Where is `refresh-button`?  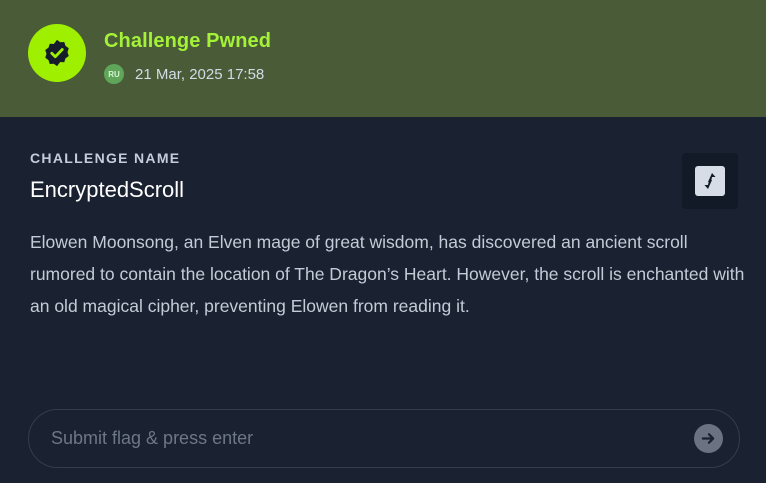 refresh-button is located at coordinates (710, 181).